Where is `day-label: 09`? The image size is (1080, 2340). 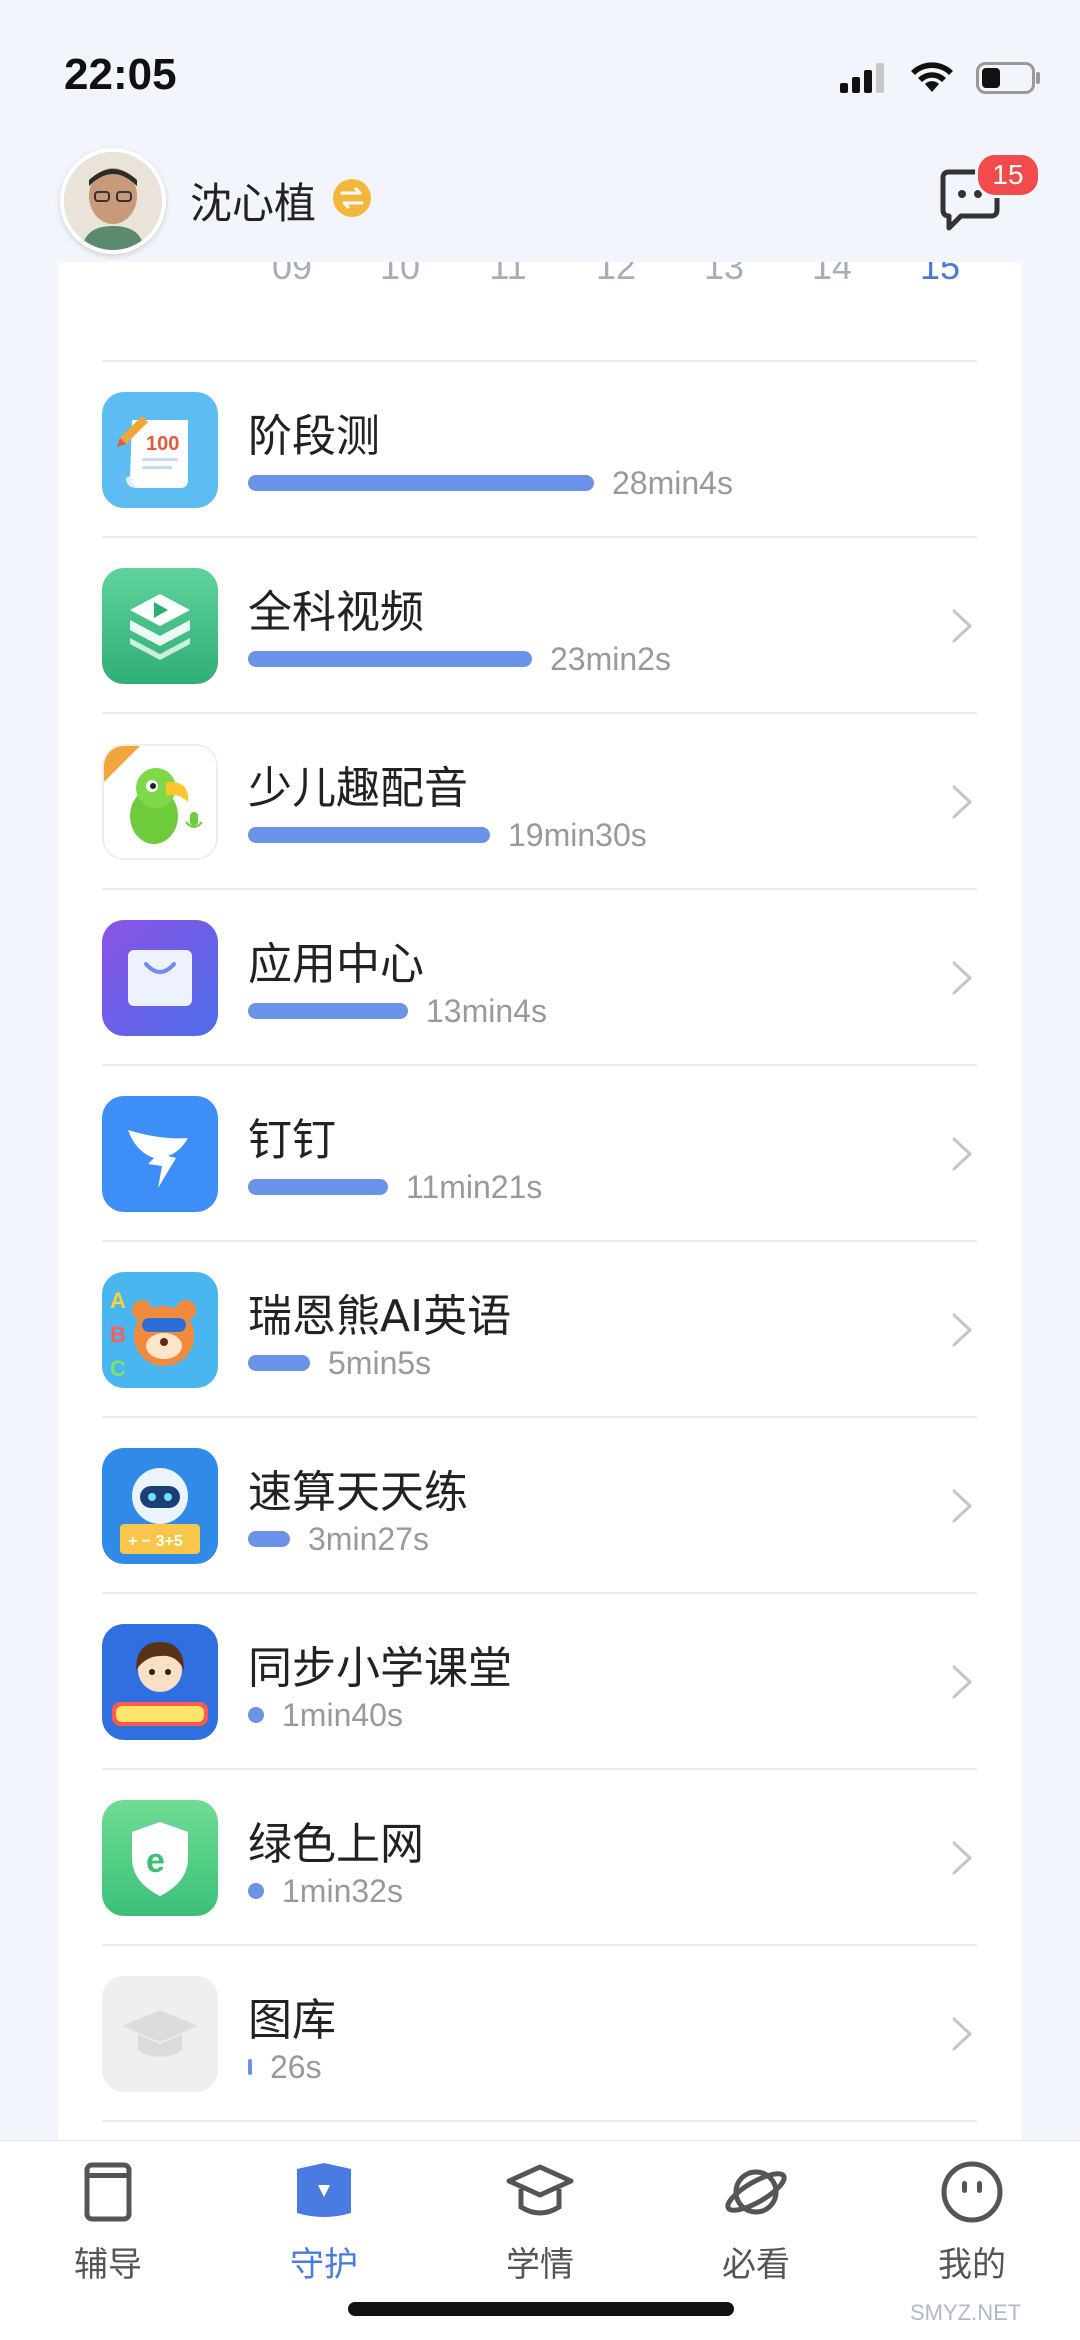
day-label: 09 is located at coordinates (292, 275).